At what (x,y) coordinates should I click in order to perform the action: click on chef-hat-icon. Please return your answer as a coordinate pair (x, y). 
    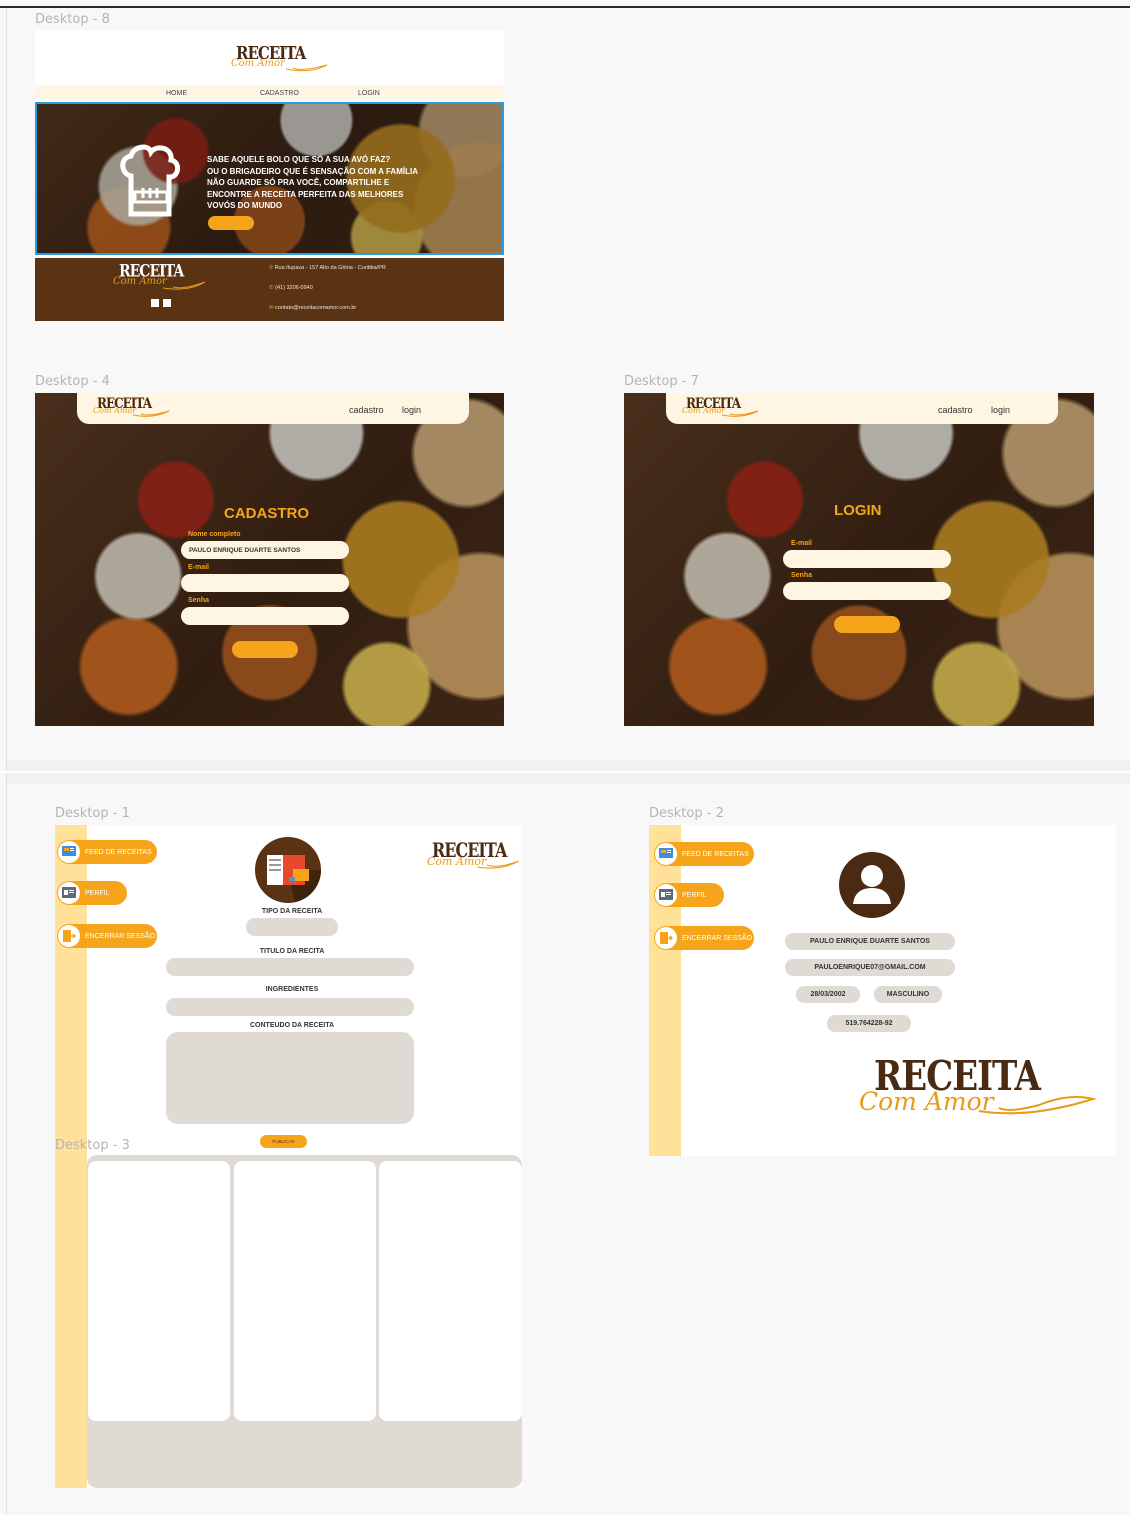
    Looking at the image, I should click on (150, 180).